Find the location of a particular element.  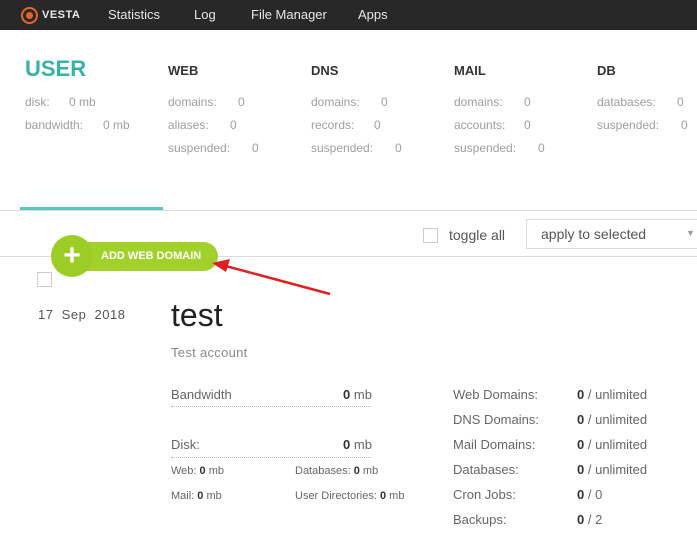

disk-user-directories-usage: User Directories: 0 mb is located at coordinates (349, 496).